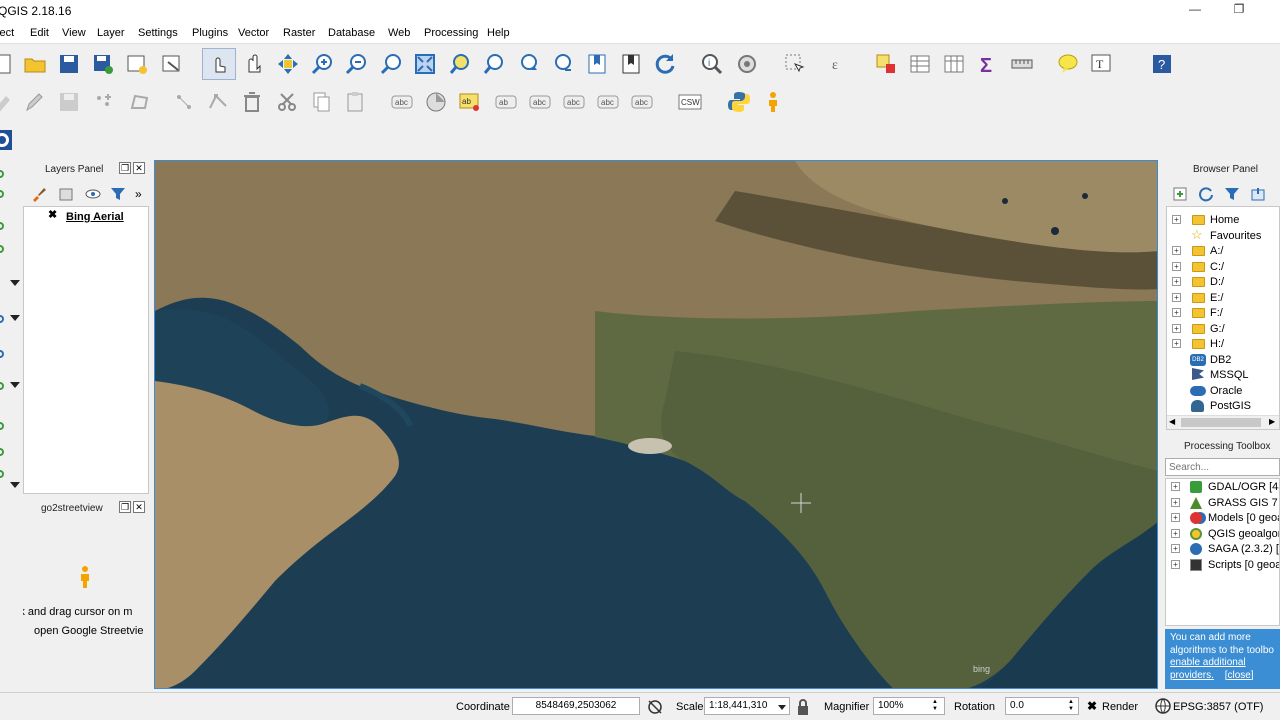 The height and width of the screenshot is (720, 1280). What do you see at coordinates (1172, 421) in the screenshot?
I see `scroll-left-icon: ◀` at bounding box center [1172, 421].